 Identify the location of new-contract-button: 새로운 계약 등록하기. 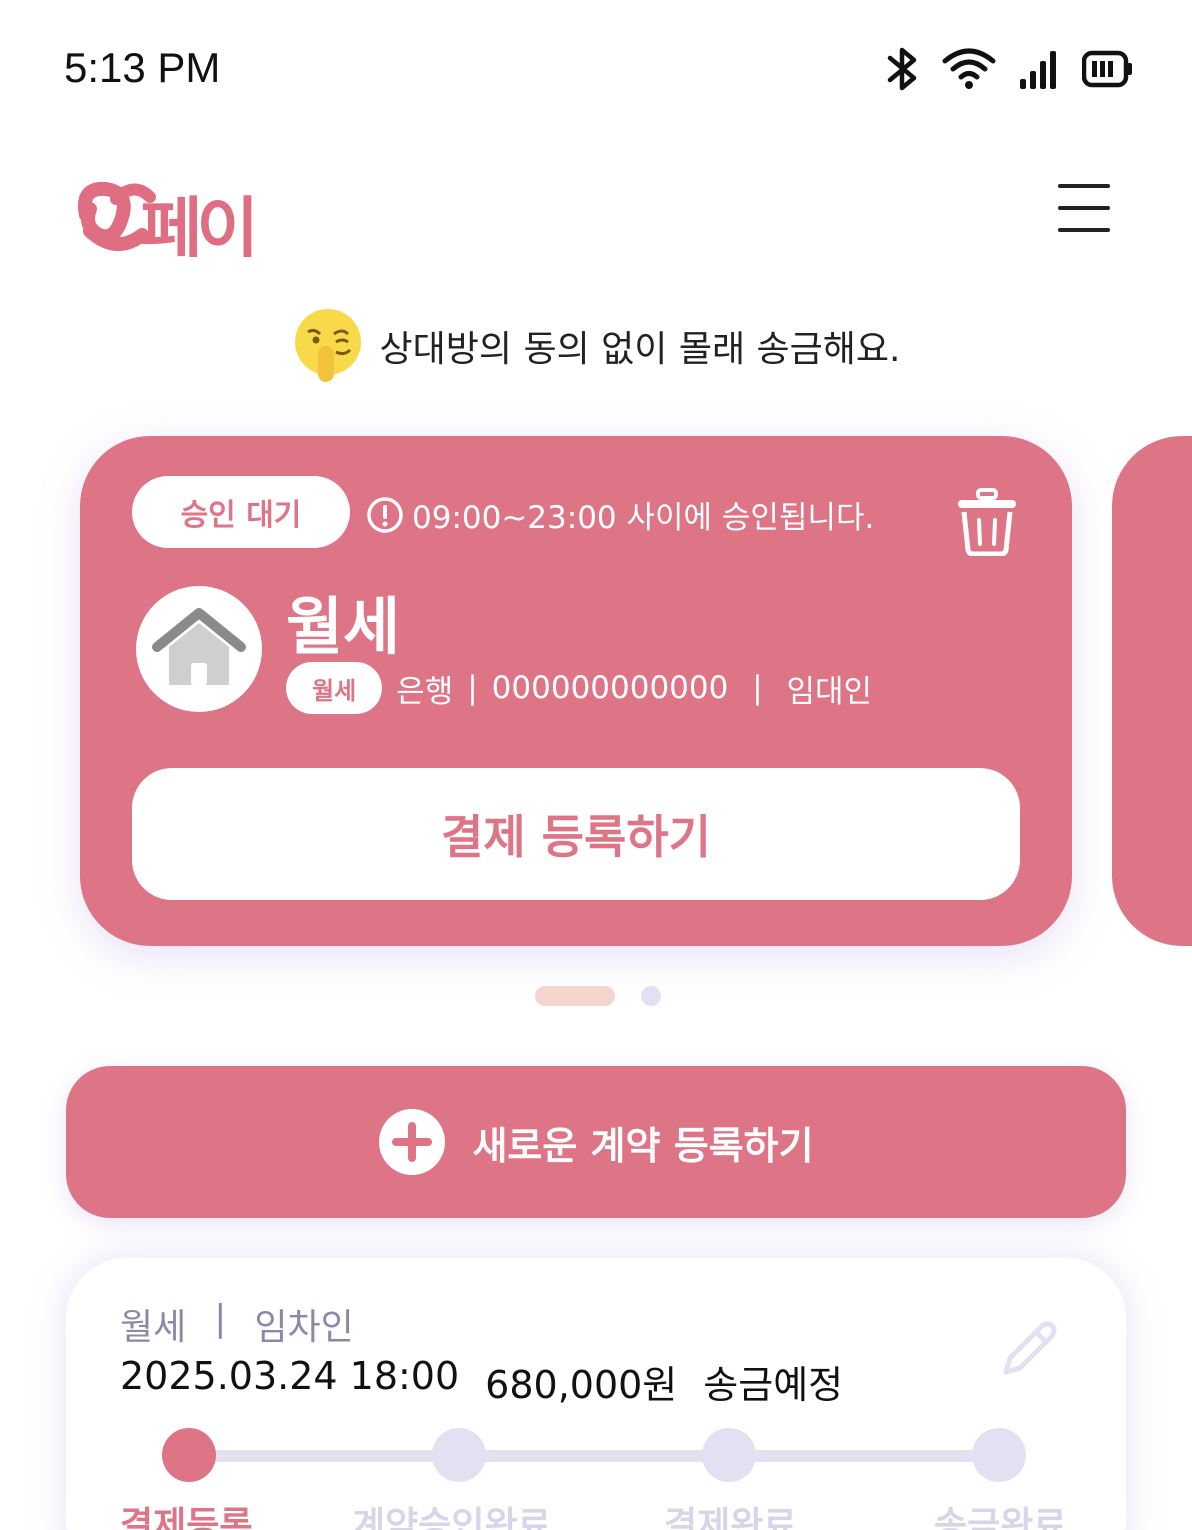
(596, 1142).